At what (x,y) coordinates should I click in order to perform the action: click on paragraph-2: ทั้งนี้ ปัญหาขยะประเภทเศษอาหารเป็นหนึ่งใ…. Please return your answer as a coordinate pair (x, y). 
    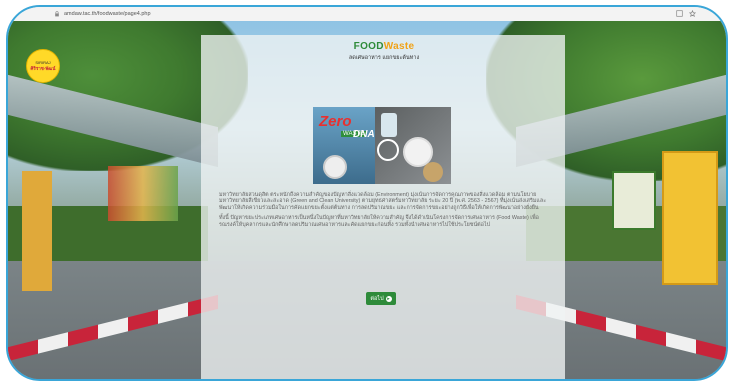
    Looking at the image, I should click on (379, 221).